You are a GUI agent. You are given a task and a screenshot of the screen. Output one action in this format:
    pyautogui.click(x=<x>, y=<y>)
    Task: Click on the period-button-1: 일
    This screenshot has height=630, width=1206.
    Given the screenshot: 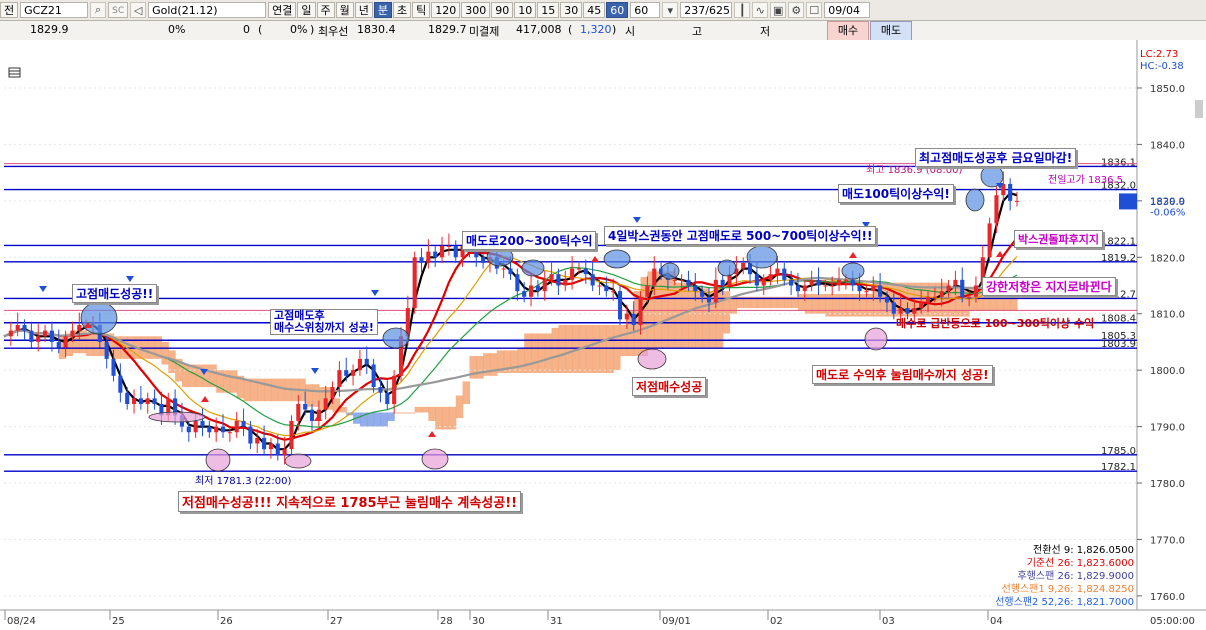 What is the action you would take?
    pyautogui.click(x=306, y=10)
    